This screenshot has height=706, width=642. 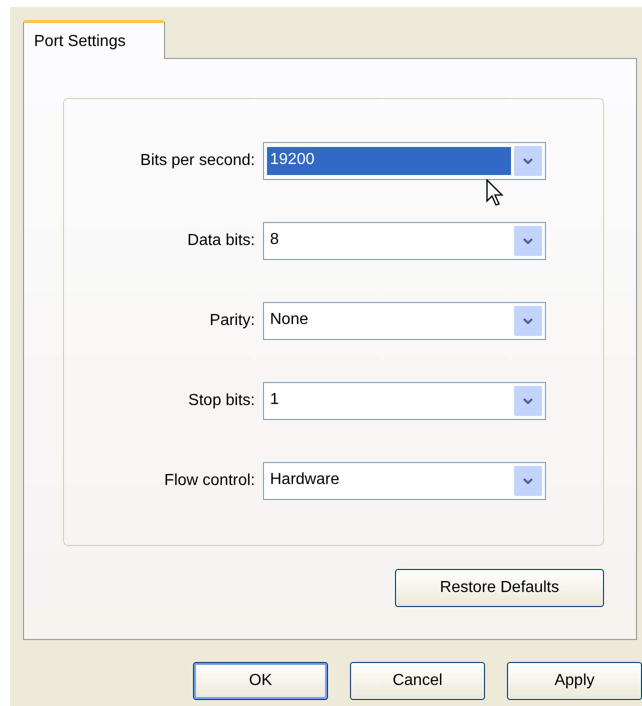 I want to click on field-label: Flow control:, so click(x=209, y=481).